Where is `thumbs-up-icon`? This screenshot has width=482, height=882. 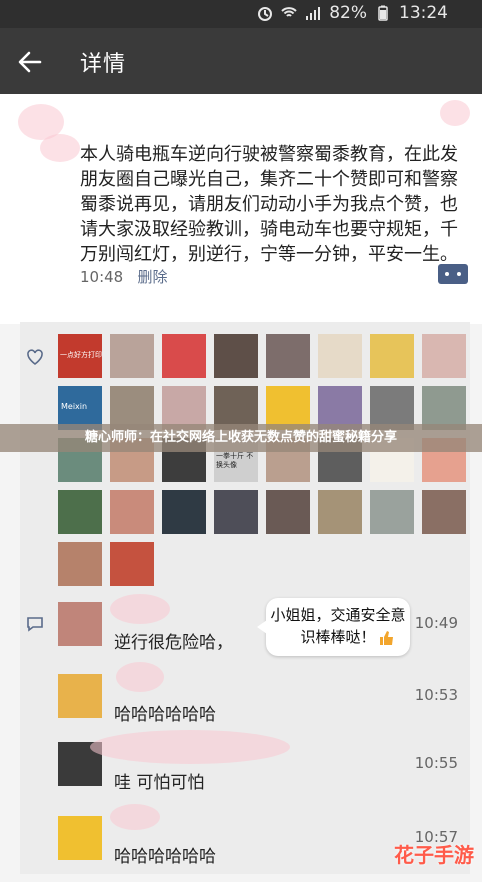
thumbs-up-icon is located at coordinates (386, 638).